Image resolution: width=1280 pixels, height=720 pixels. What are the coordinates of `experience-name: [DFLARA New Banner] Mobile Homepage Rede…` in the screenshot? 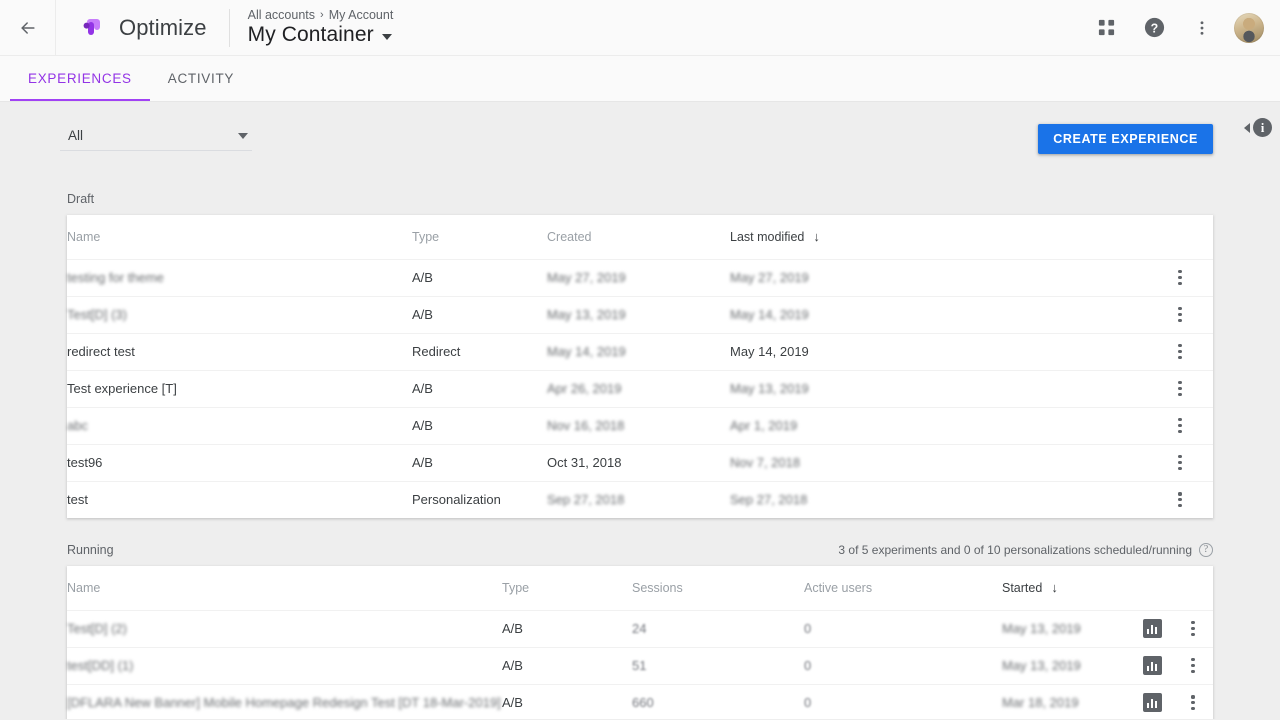 It's located at (284, 702).